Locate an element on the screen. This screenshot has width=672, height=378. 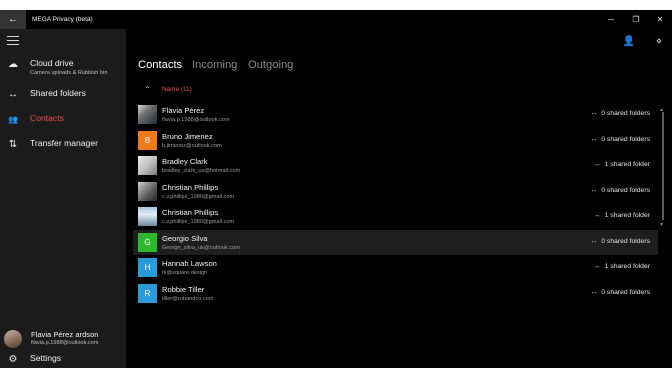
gear-icon: ⚙ is located at coordinates (13, 359).